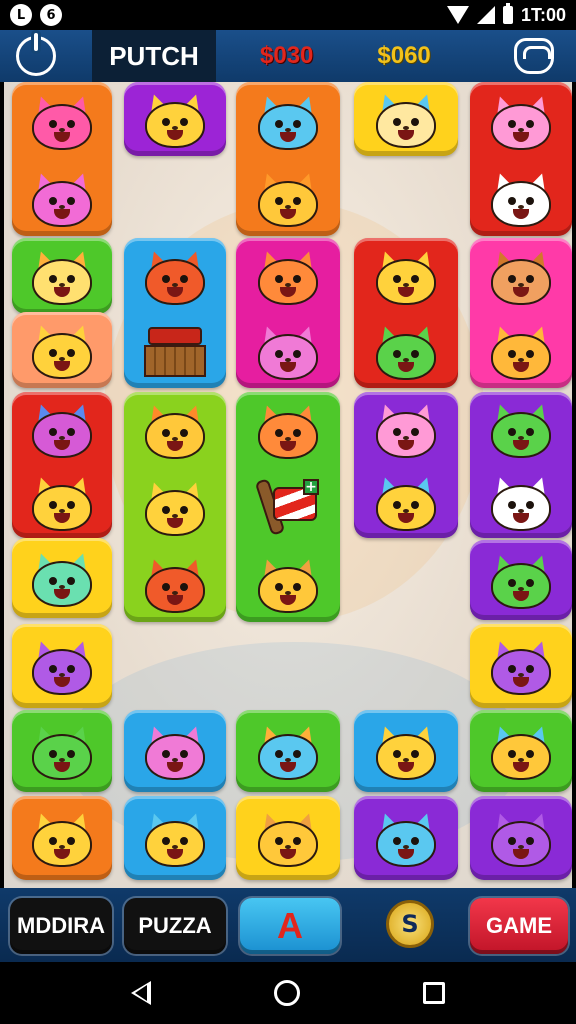  What do you see at coordinates (543, 14) in the screenshot?
I see `clock: 1T:00` at bounding box center [543, 14].